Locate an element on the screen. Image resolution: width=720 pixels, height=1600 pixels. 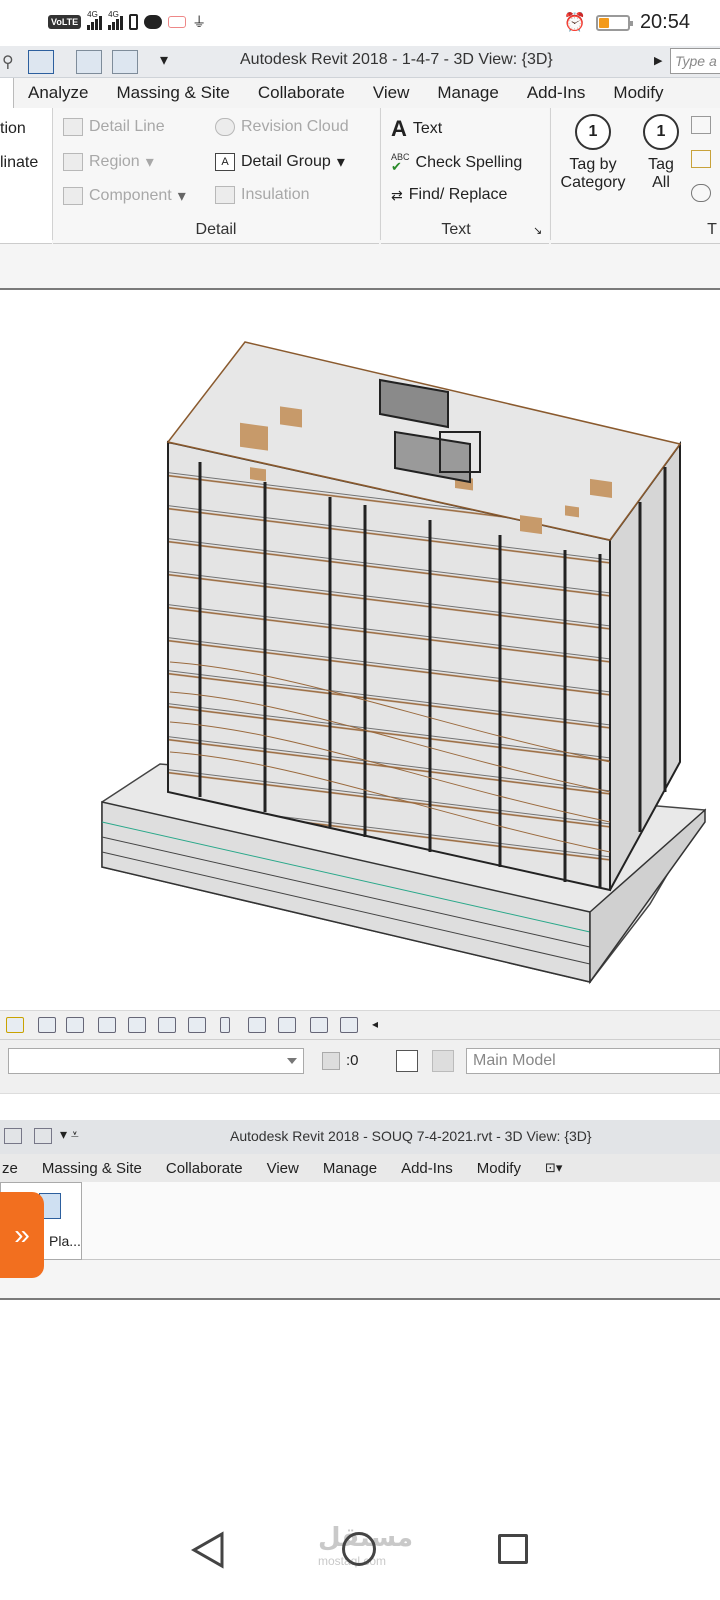
region-icon is located at coordinates (73, 162).